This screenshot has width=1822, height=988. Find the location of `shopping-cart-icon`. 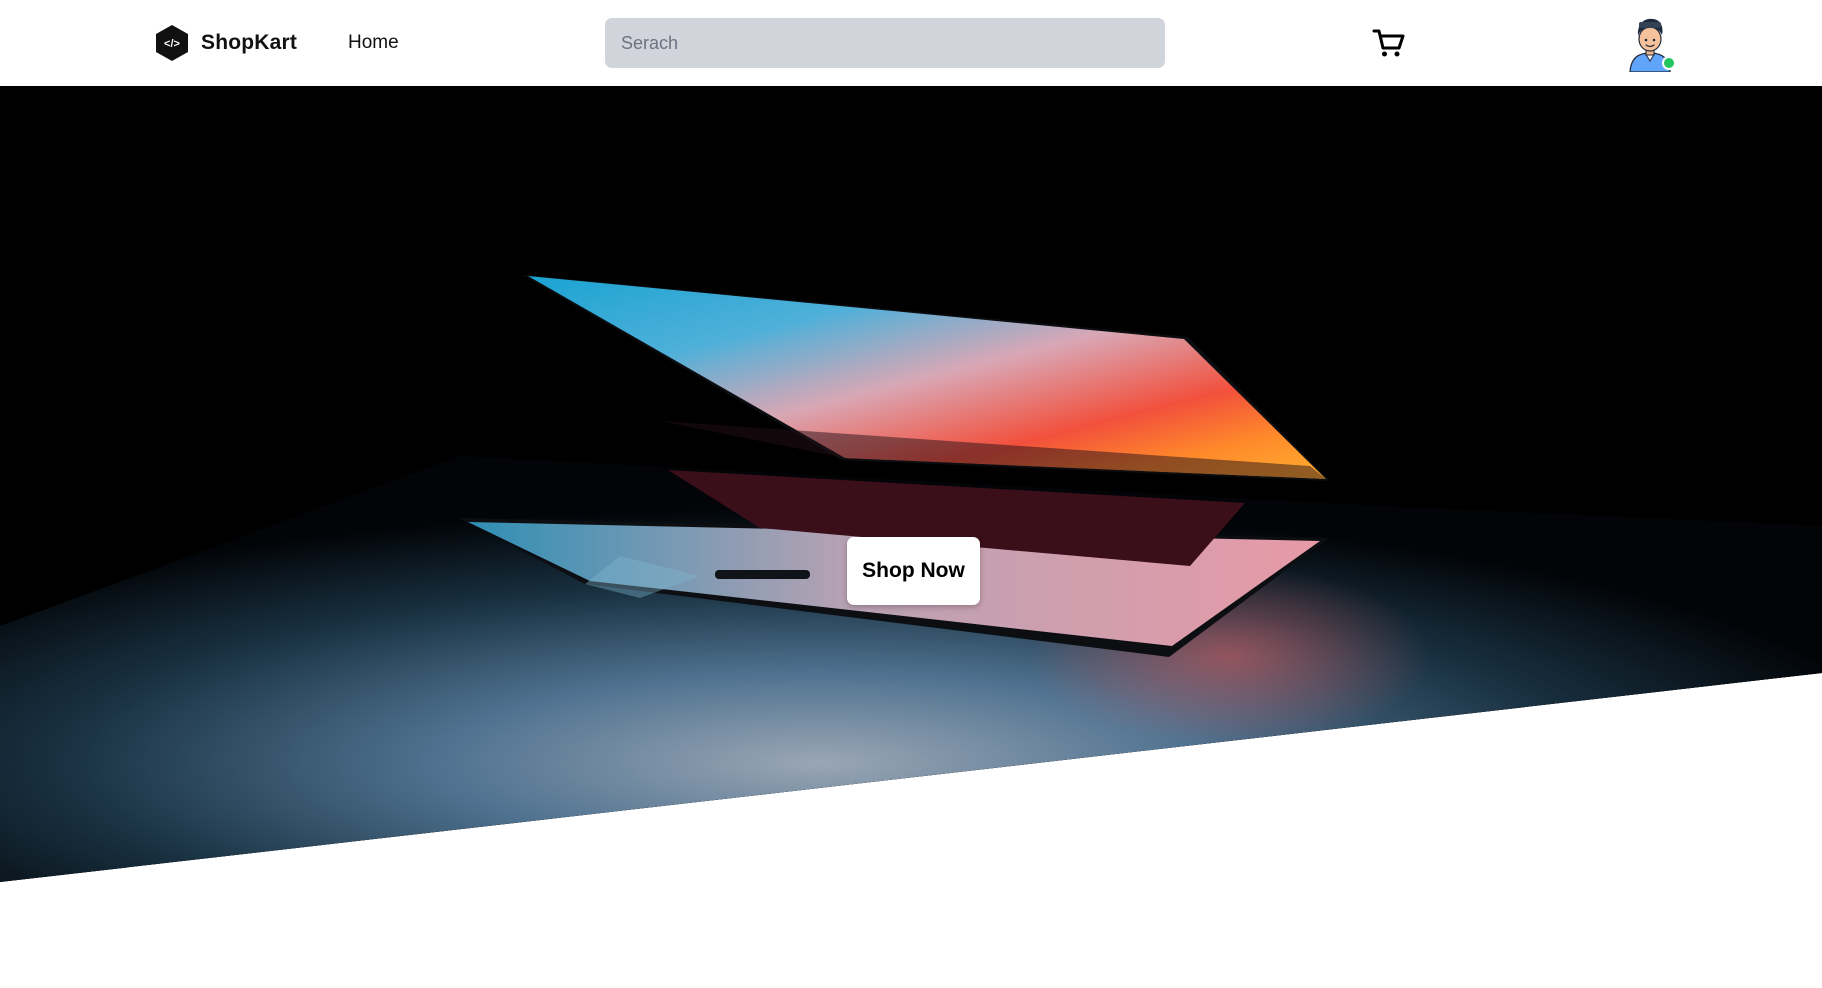

shopping-cart-icon is located at coordinates (1389, 43).